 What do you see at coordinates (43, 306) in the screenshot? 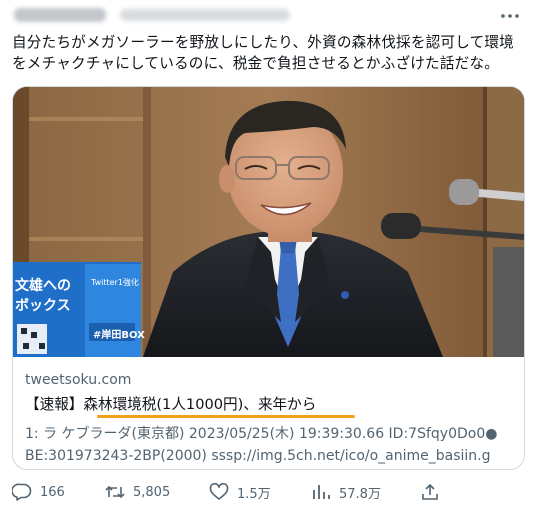
I see `sign-text-line2: ボックス` at bounding box center [43, 306].